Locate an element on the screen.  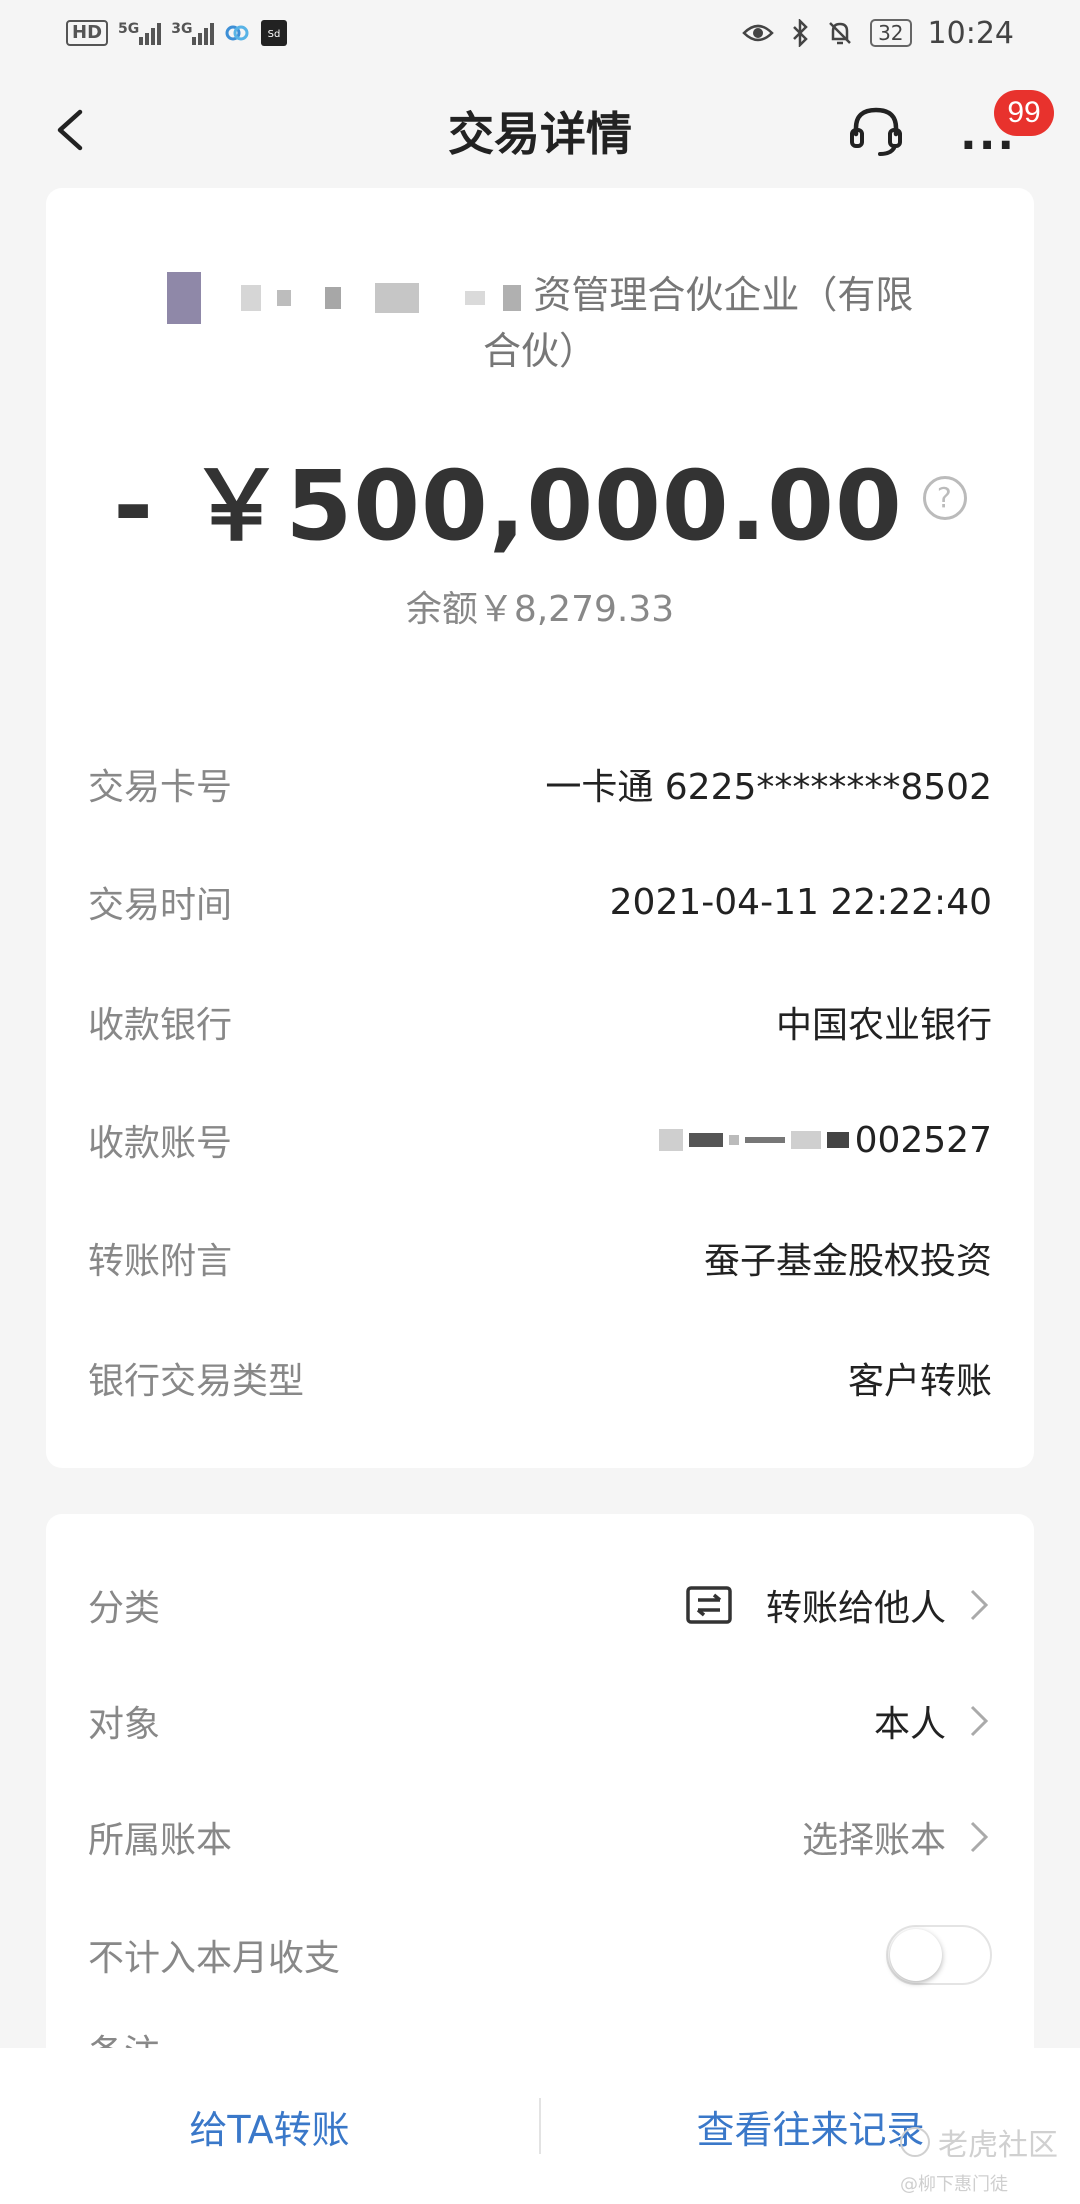
detail-label: 银行交易类型 is located at coordinates (196, 1381).